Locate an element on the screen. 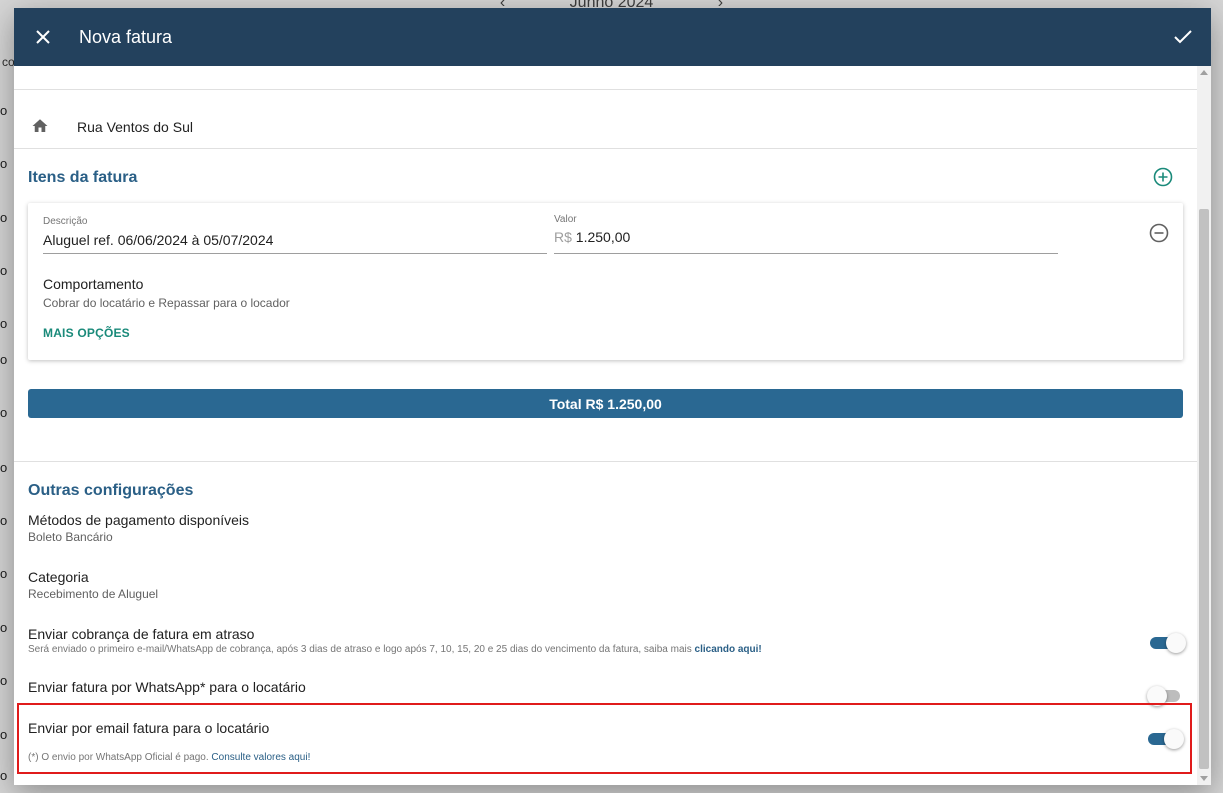  late-charge-toggle is located at coordinates (1168, 642).